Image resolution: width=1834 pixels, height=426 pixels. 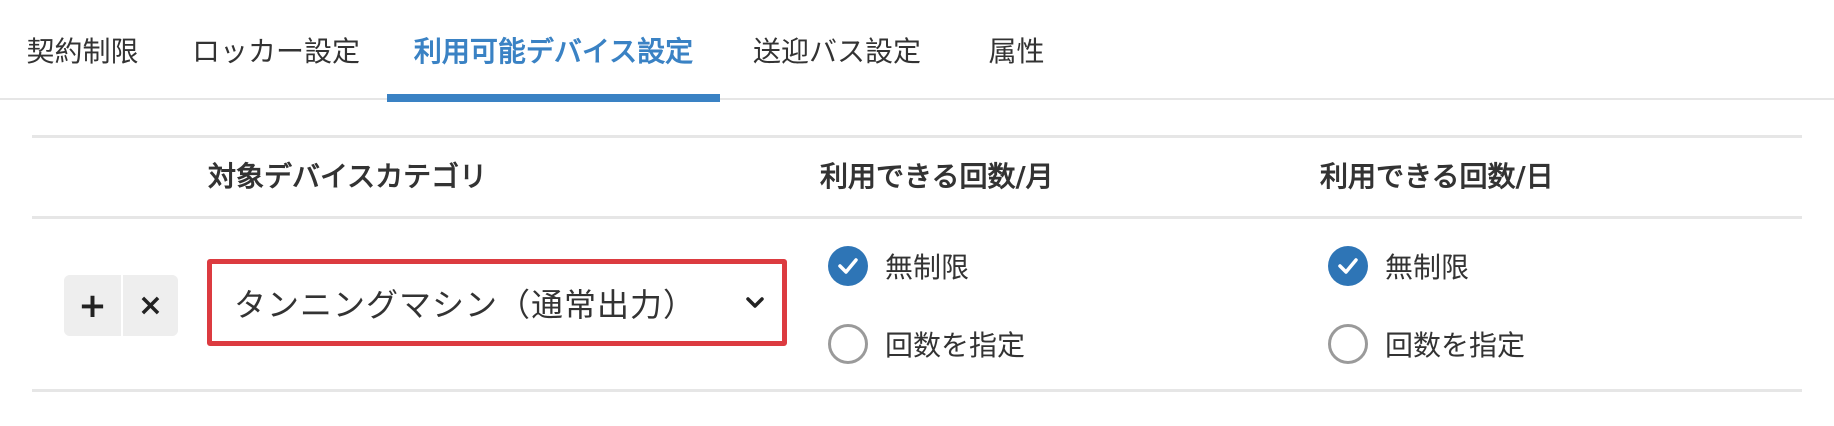 I want to click on per-day-unlimited-label: 無制限, so click(x=1427, y=267).